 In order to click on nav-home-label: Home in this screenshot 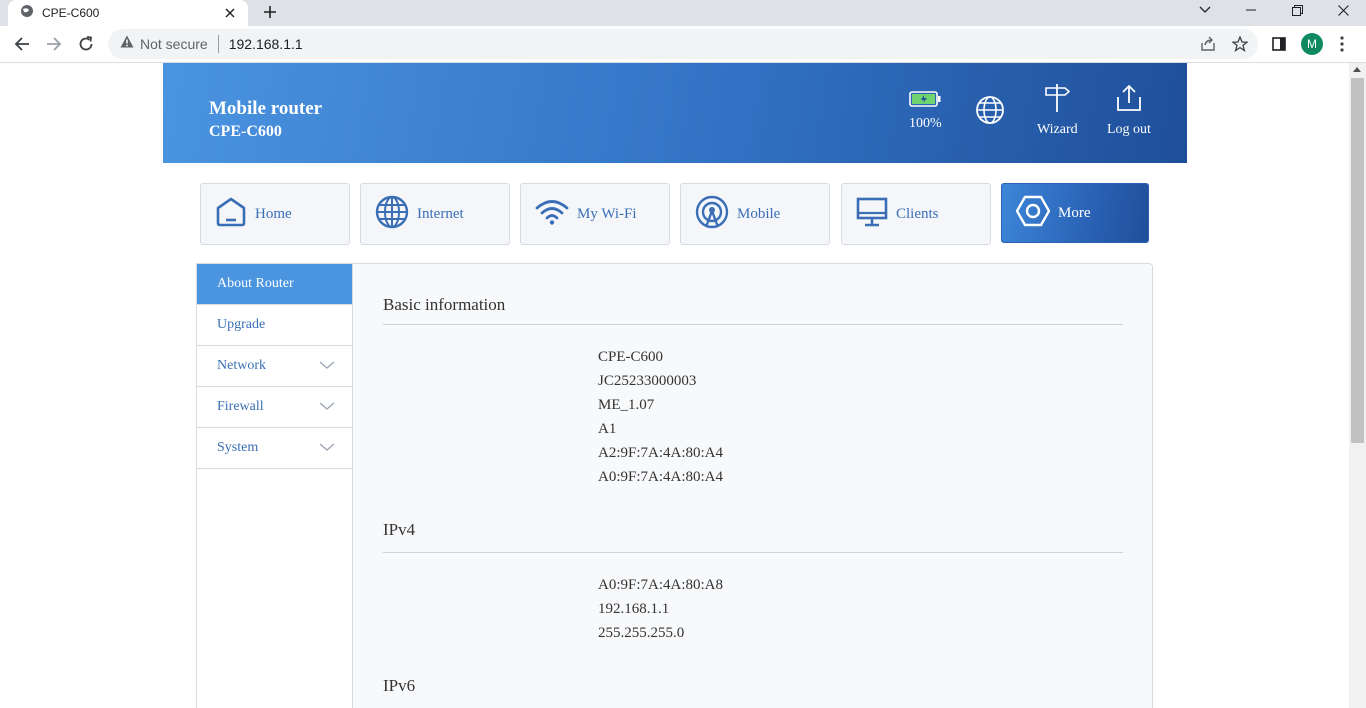, I will do `click(273, 214)`.